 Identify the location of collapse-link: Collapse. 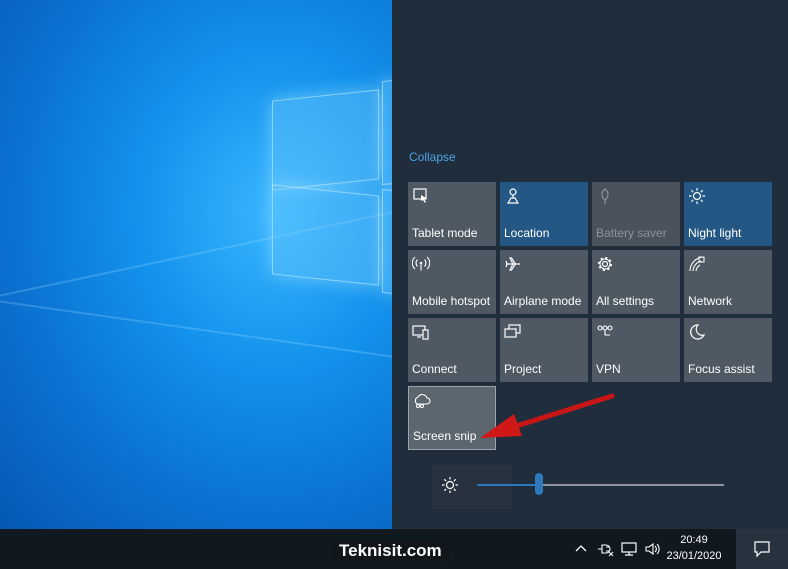
(432, 157).